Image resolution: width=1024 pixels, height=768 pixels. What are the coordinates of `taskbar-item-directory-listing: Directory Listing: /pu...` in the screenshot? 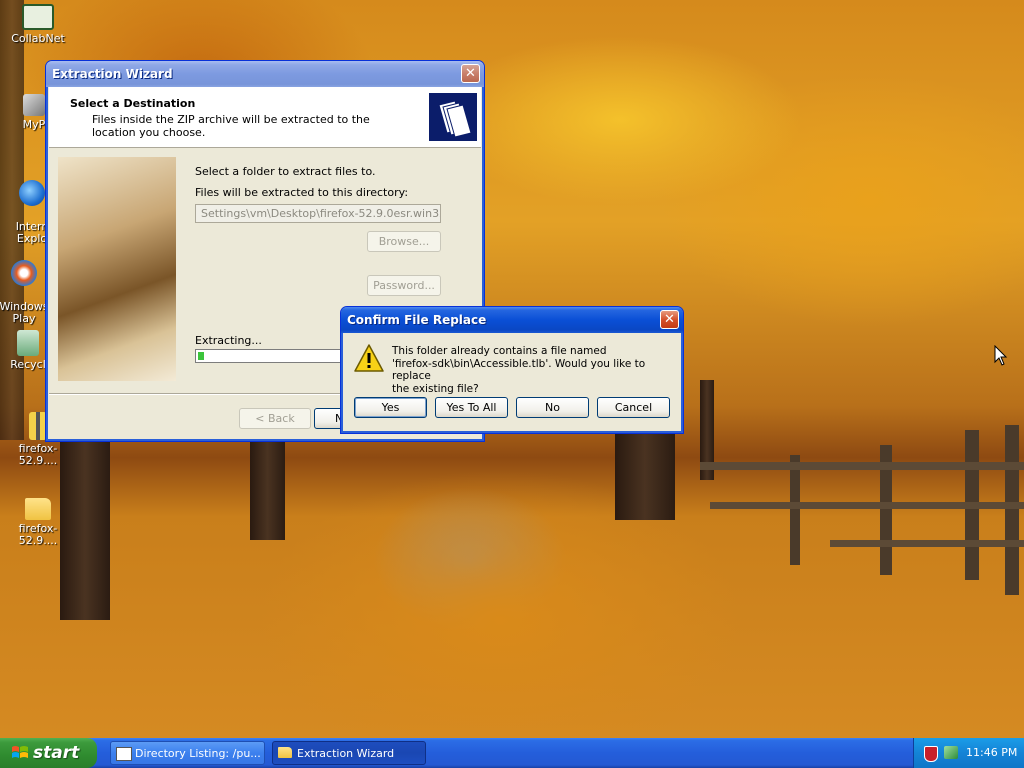 It's located at (187, 753).